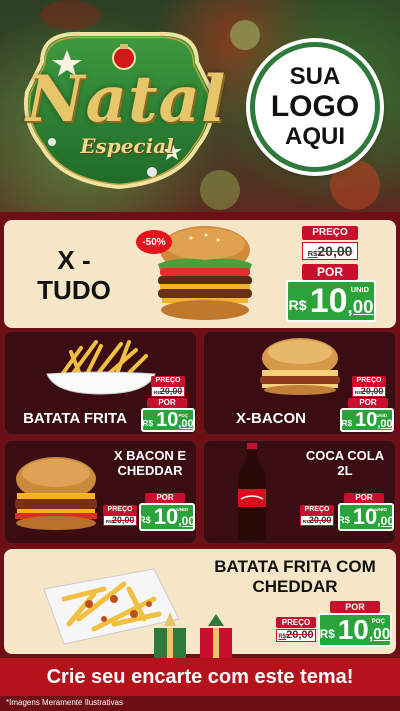  I want to click on product-name: X - TUDO, so click(74, 275).